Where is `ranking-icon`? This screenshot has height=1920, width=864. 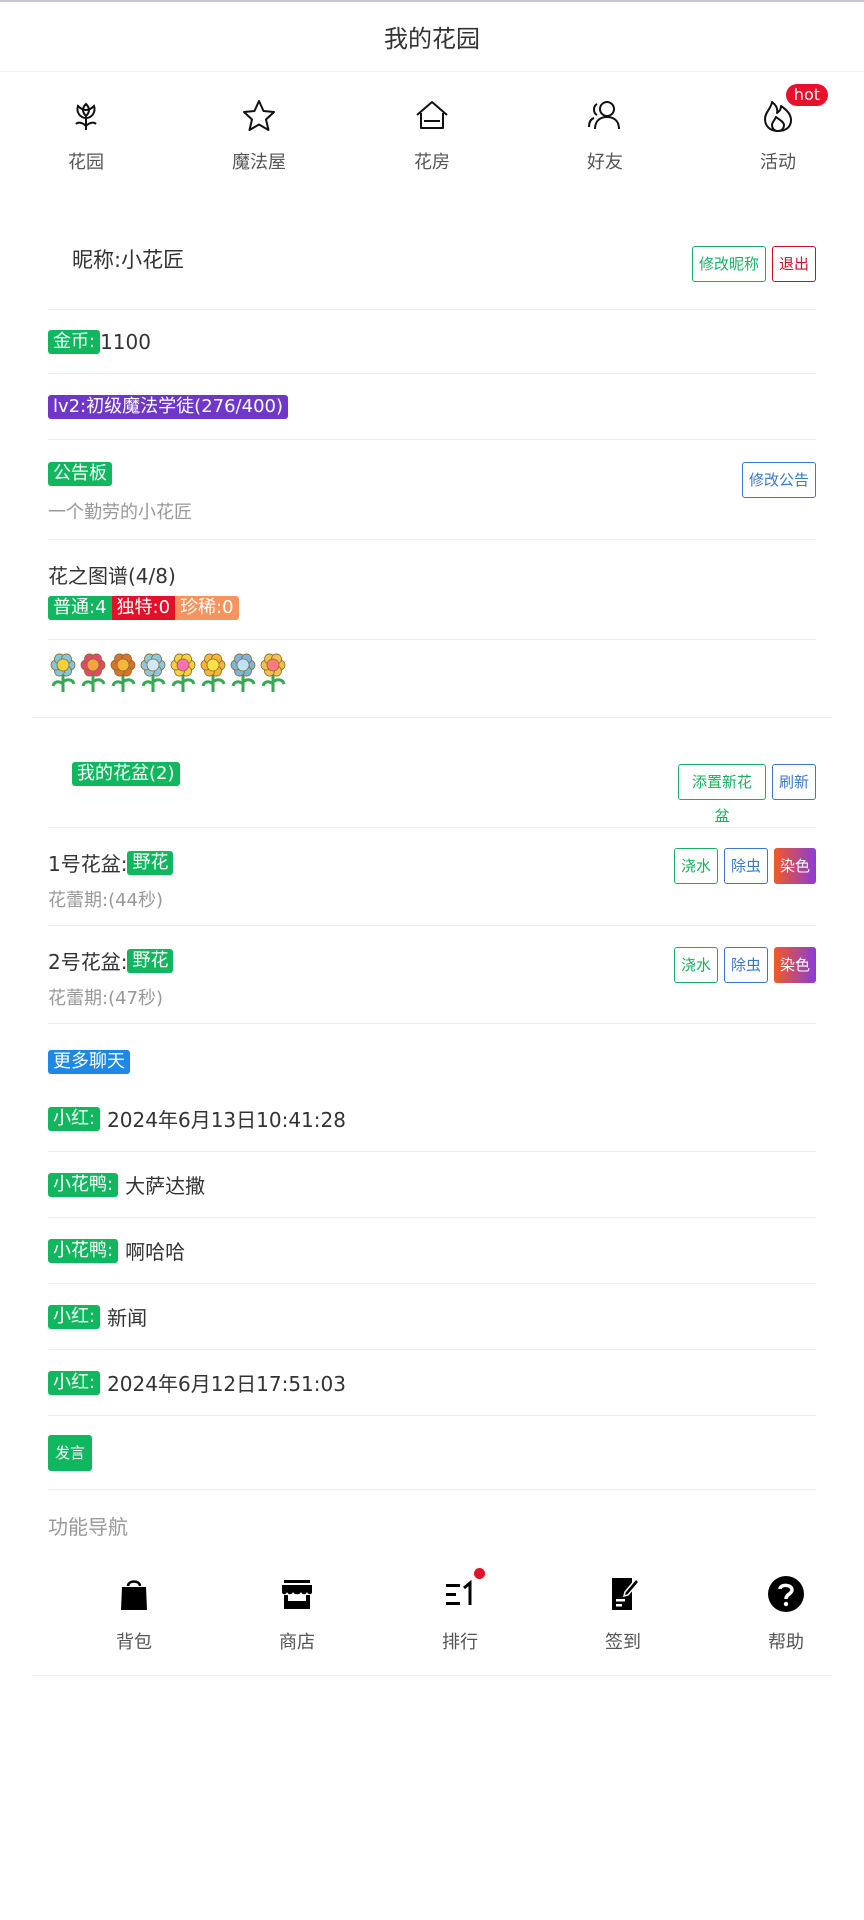 ranking-icon is located at coordinates (459, 1592).